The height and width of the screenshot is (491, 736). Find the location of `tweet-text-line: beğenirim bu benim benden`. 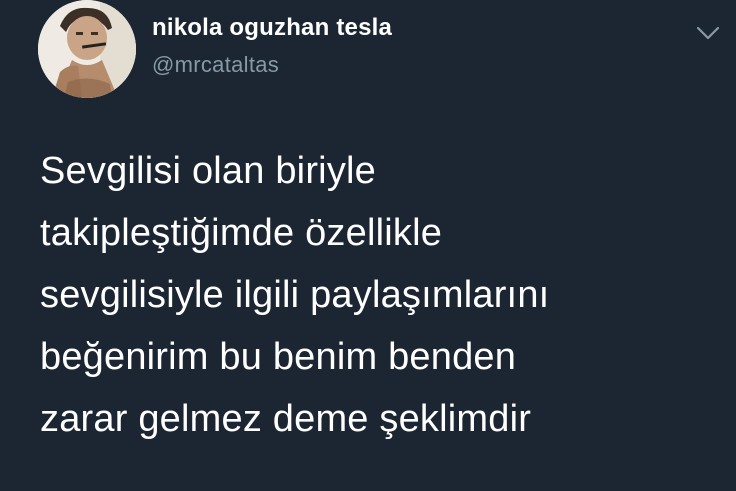

tweet-text-line: beğenirim bu benim benden is located at coordinates (278, 357).